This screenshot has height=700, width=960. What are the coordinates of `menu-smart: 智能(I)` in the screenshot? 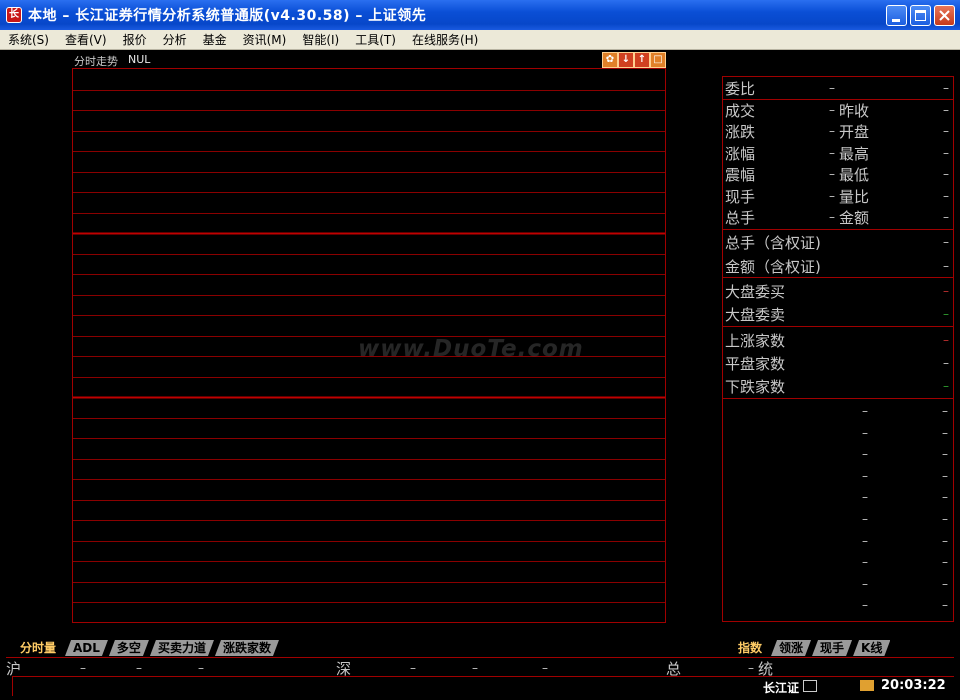 It's located at (320, 39).